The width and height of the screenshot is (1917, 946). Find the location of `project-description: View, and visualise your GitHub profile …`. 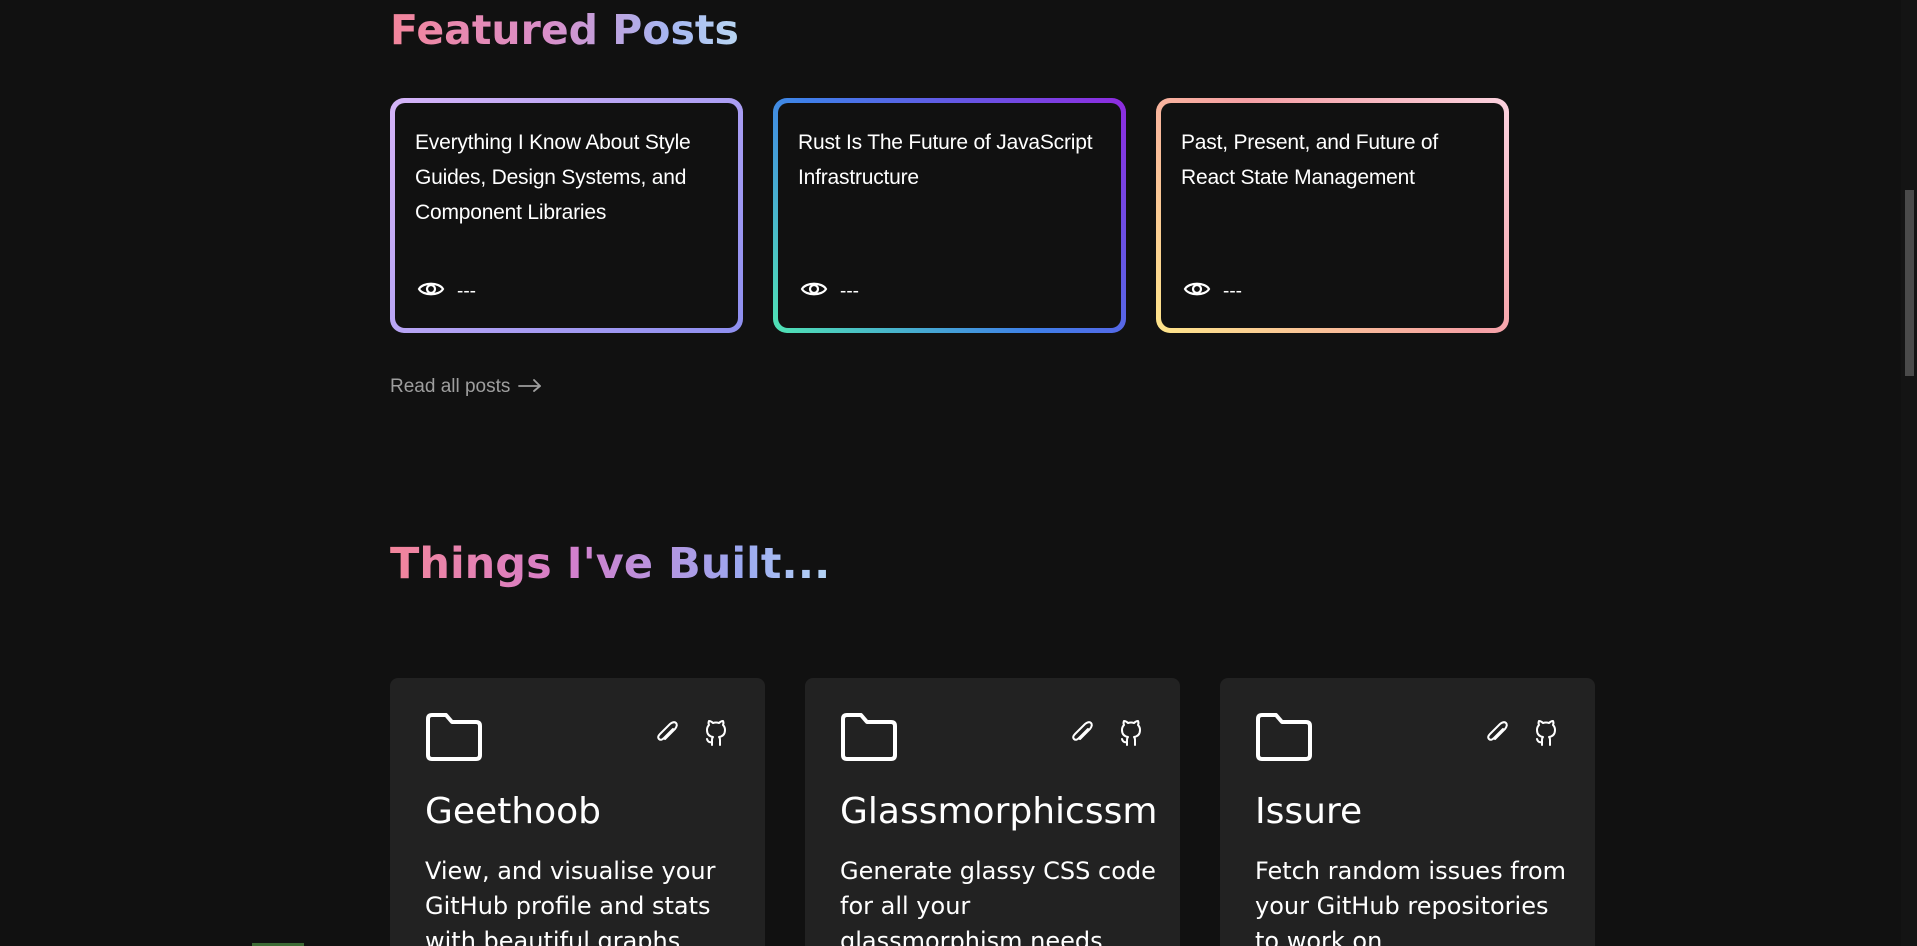

project-description: View, and visualise your GitHub profile … is located at coordinates (570, 901).